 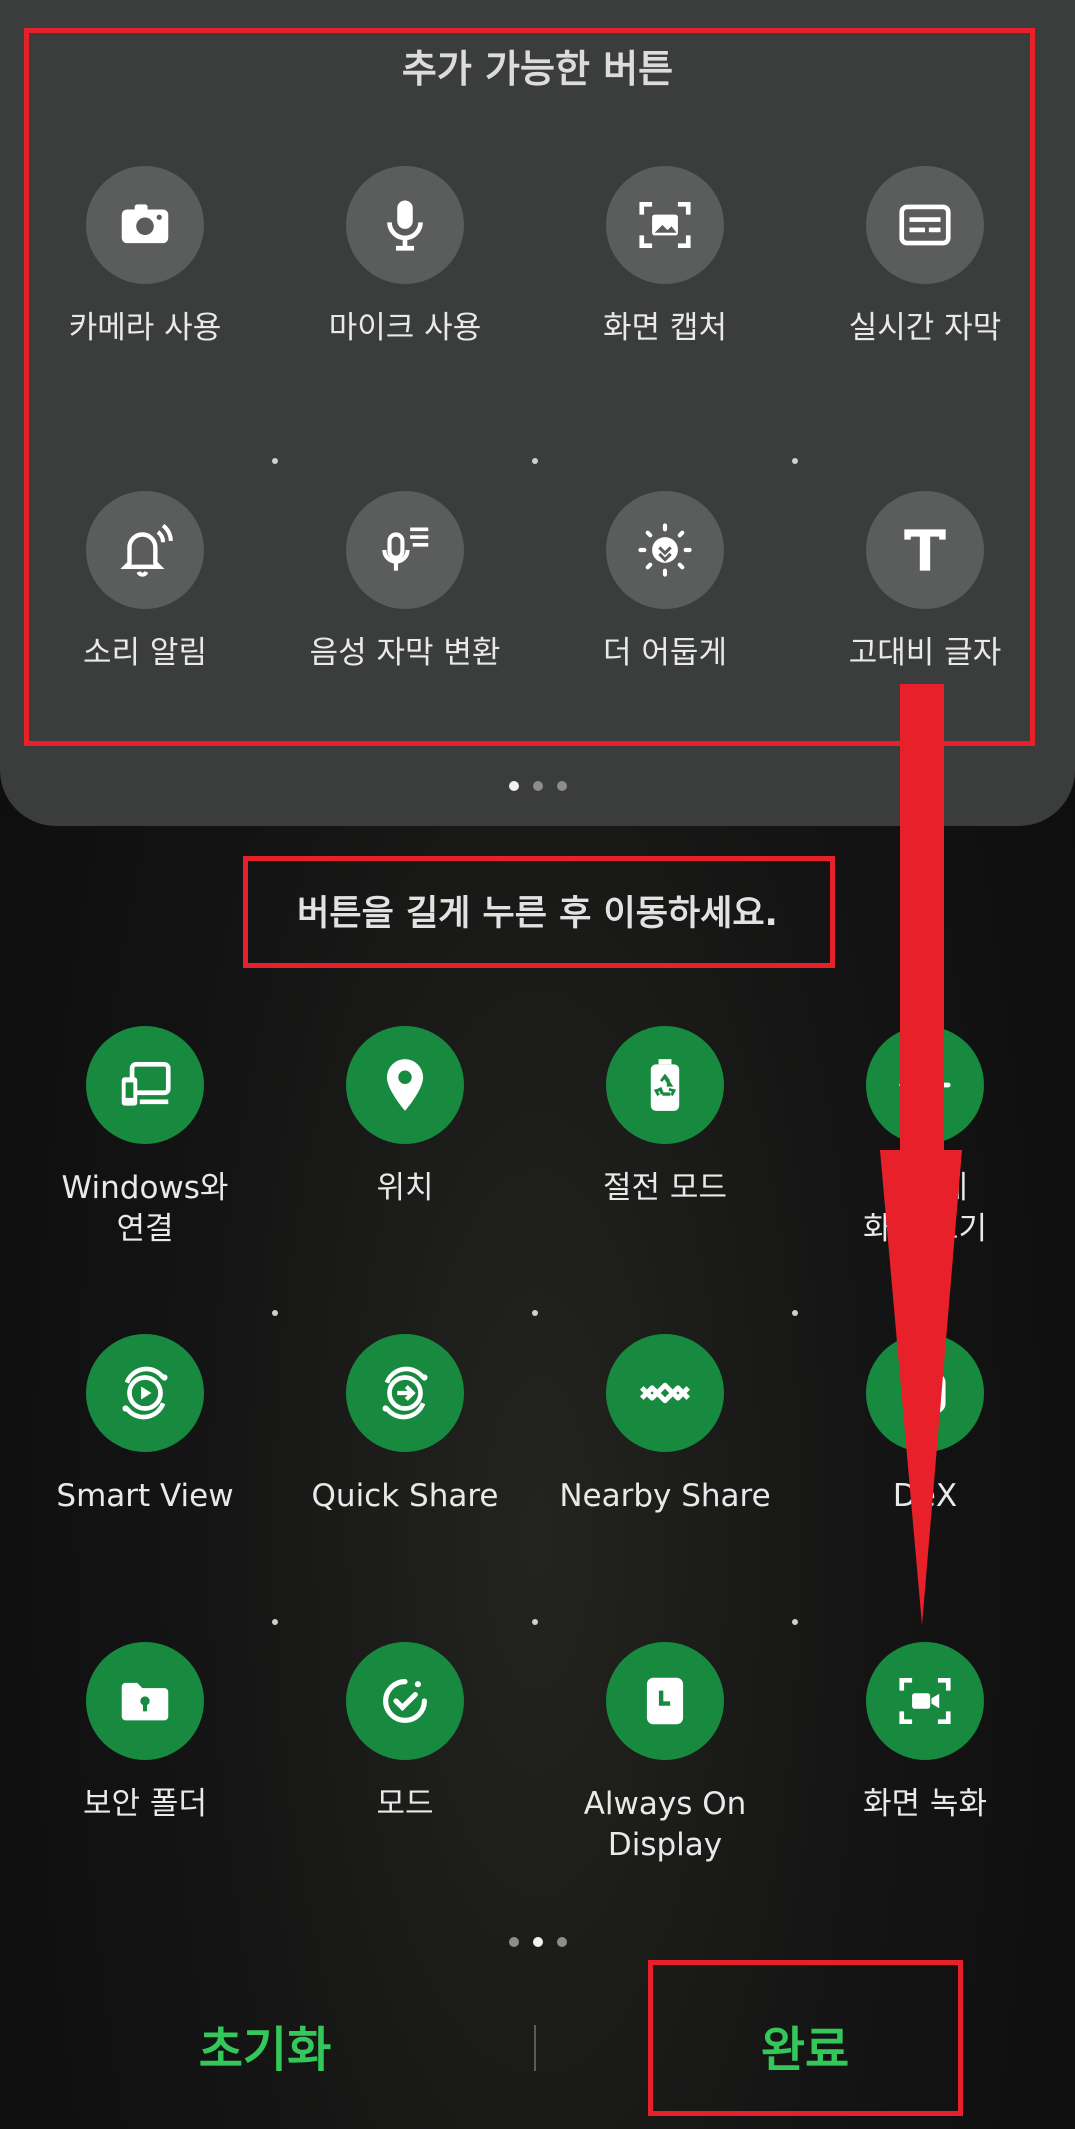 What do you see at coordinates (145, 1425) in the screenshot?
I see `smart-view-button: Smart View` at bounding box center [145, 1425].